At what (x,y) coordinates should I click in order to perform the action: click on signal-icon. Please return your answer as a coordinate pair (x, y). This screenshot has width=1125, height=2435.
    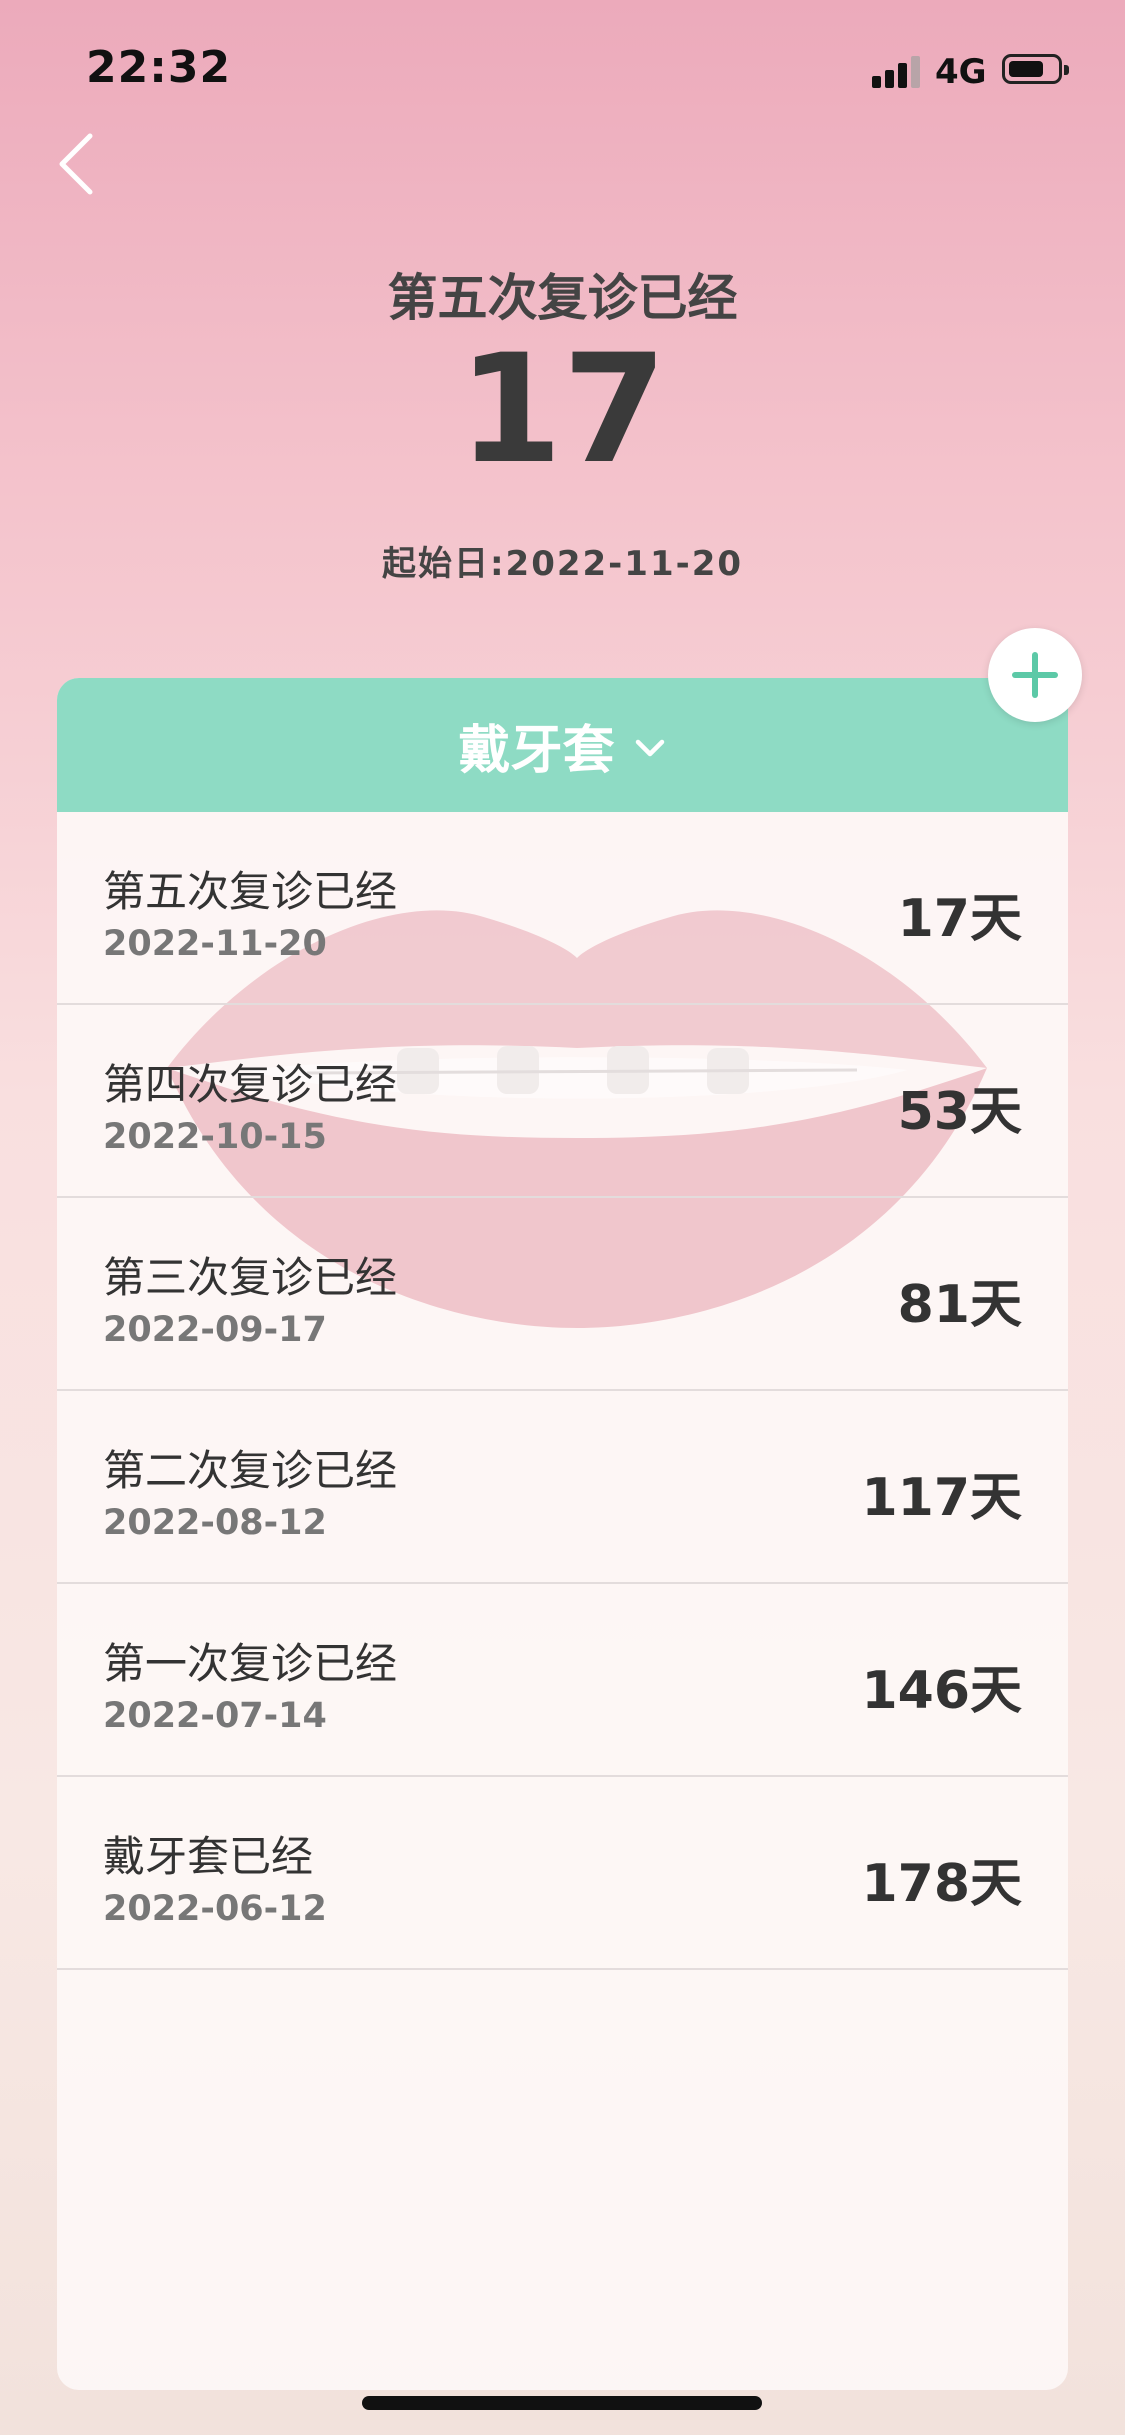
    Looking at the image, I should click on (897, 72).